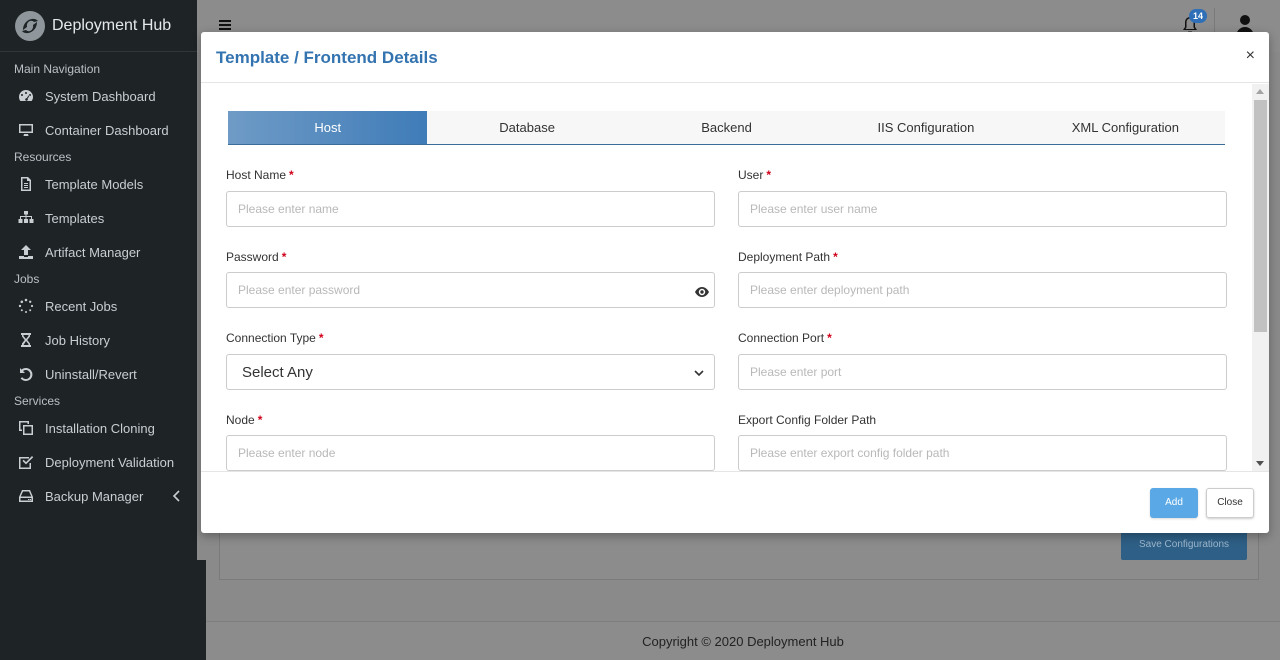 The image size is (1280, 660). I want to click on chevron-left-icon, so click(176, 496).